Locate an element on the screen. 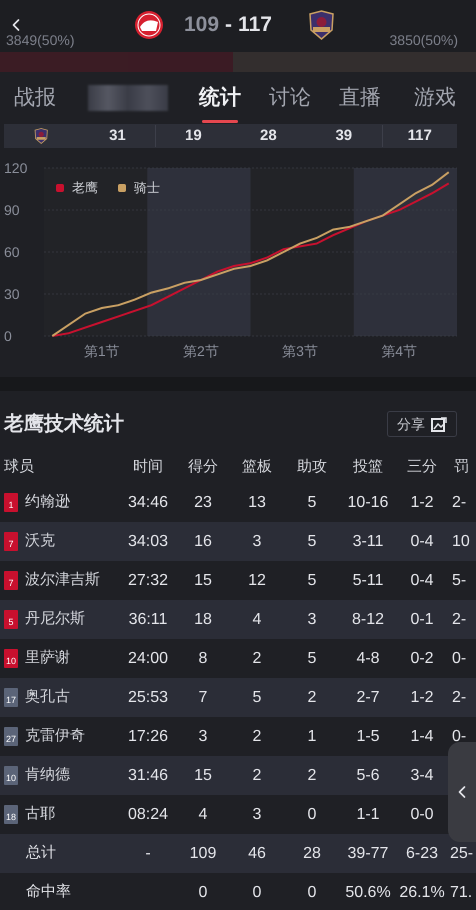  table-cell-text: 8-12 is located at coordinates (368, 620).